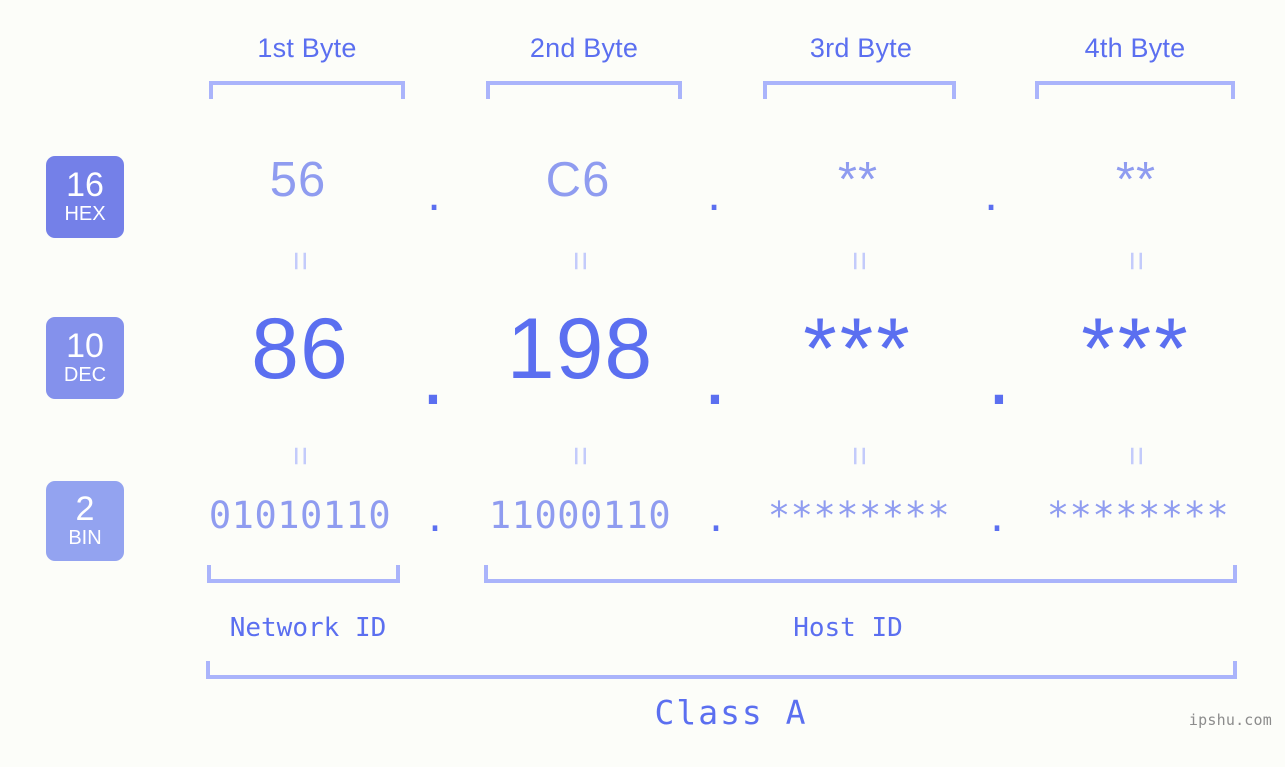 Image resolution: width=1285 pixels, height=767 pixels. Describe the element at coordinates (85, 508) in the screenshot. I see `base-badge-bin-number: 2` at that location.